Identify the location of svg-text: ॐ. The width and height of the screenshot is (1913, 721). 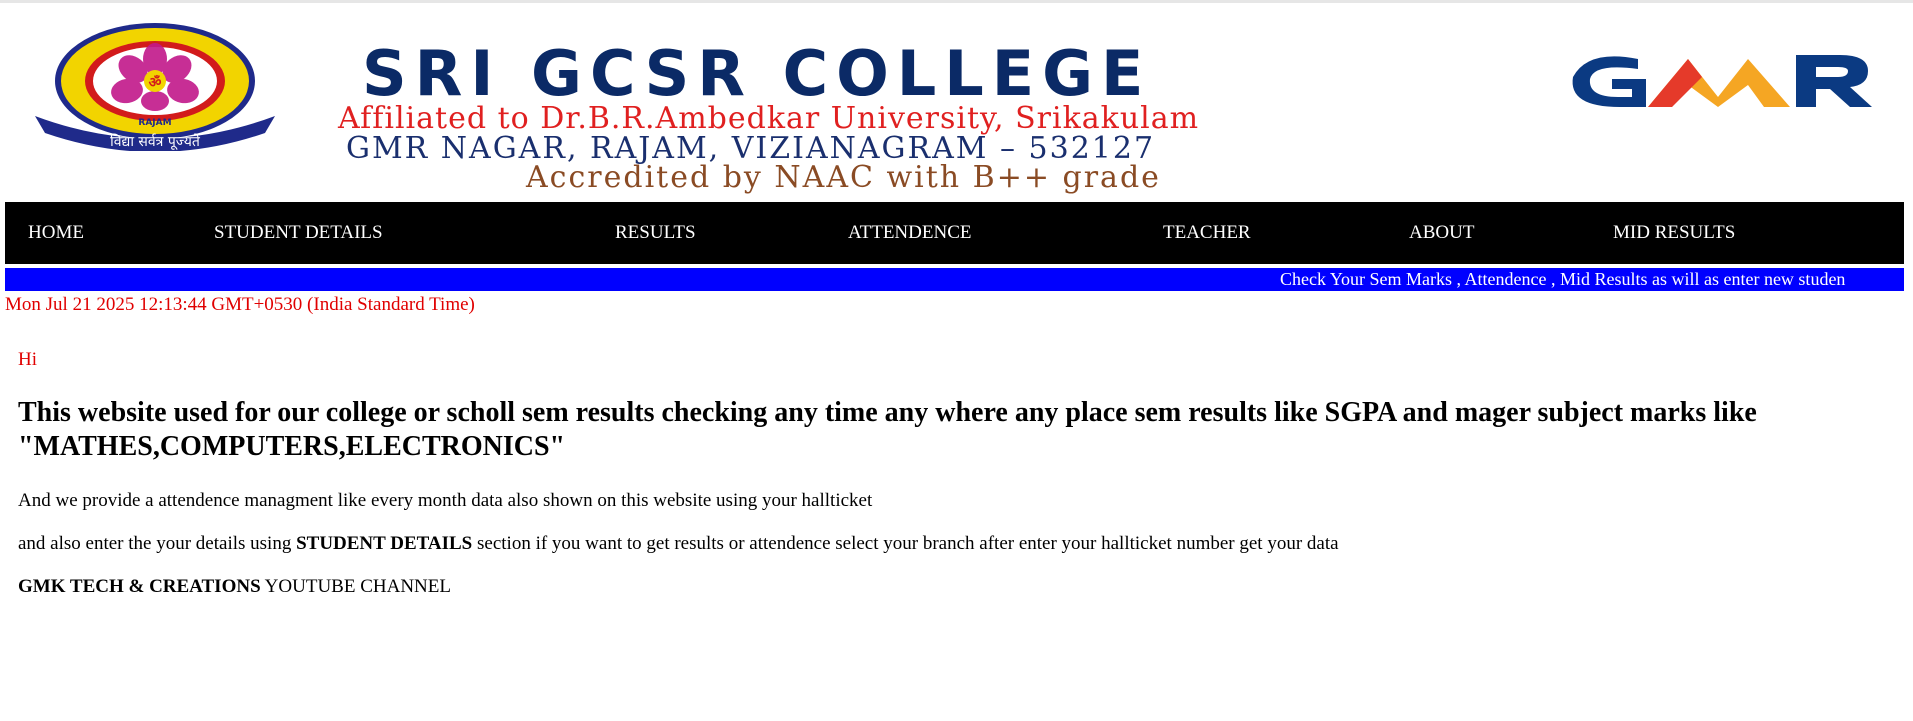
(155, 82).